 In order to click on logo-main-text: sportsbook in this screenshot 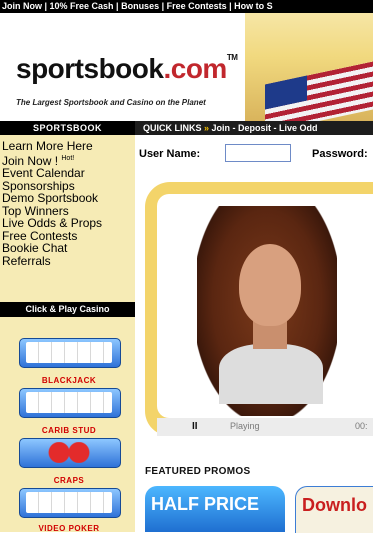, I will do `click(90, 68)`.